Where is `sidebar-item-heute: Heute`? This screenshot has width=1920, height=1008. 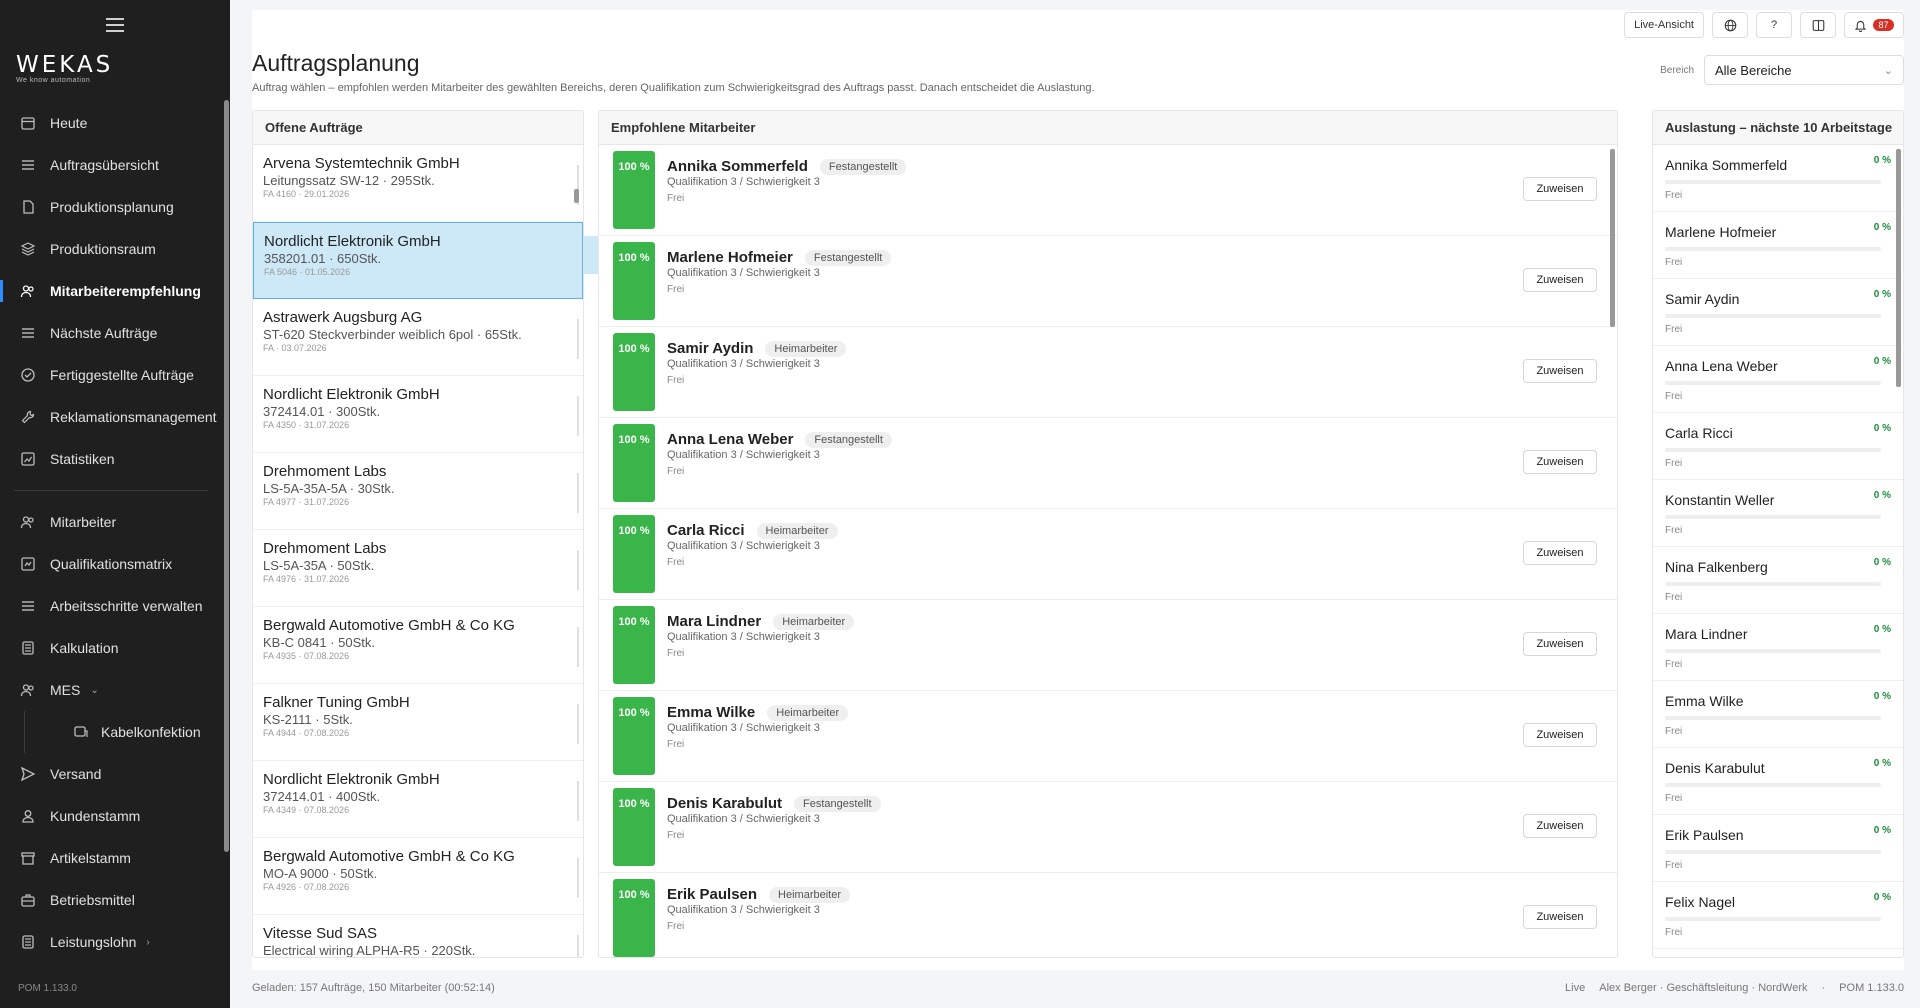
sidebar-item-heute: Heute is located at coordinates (111, 123).